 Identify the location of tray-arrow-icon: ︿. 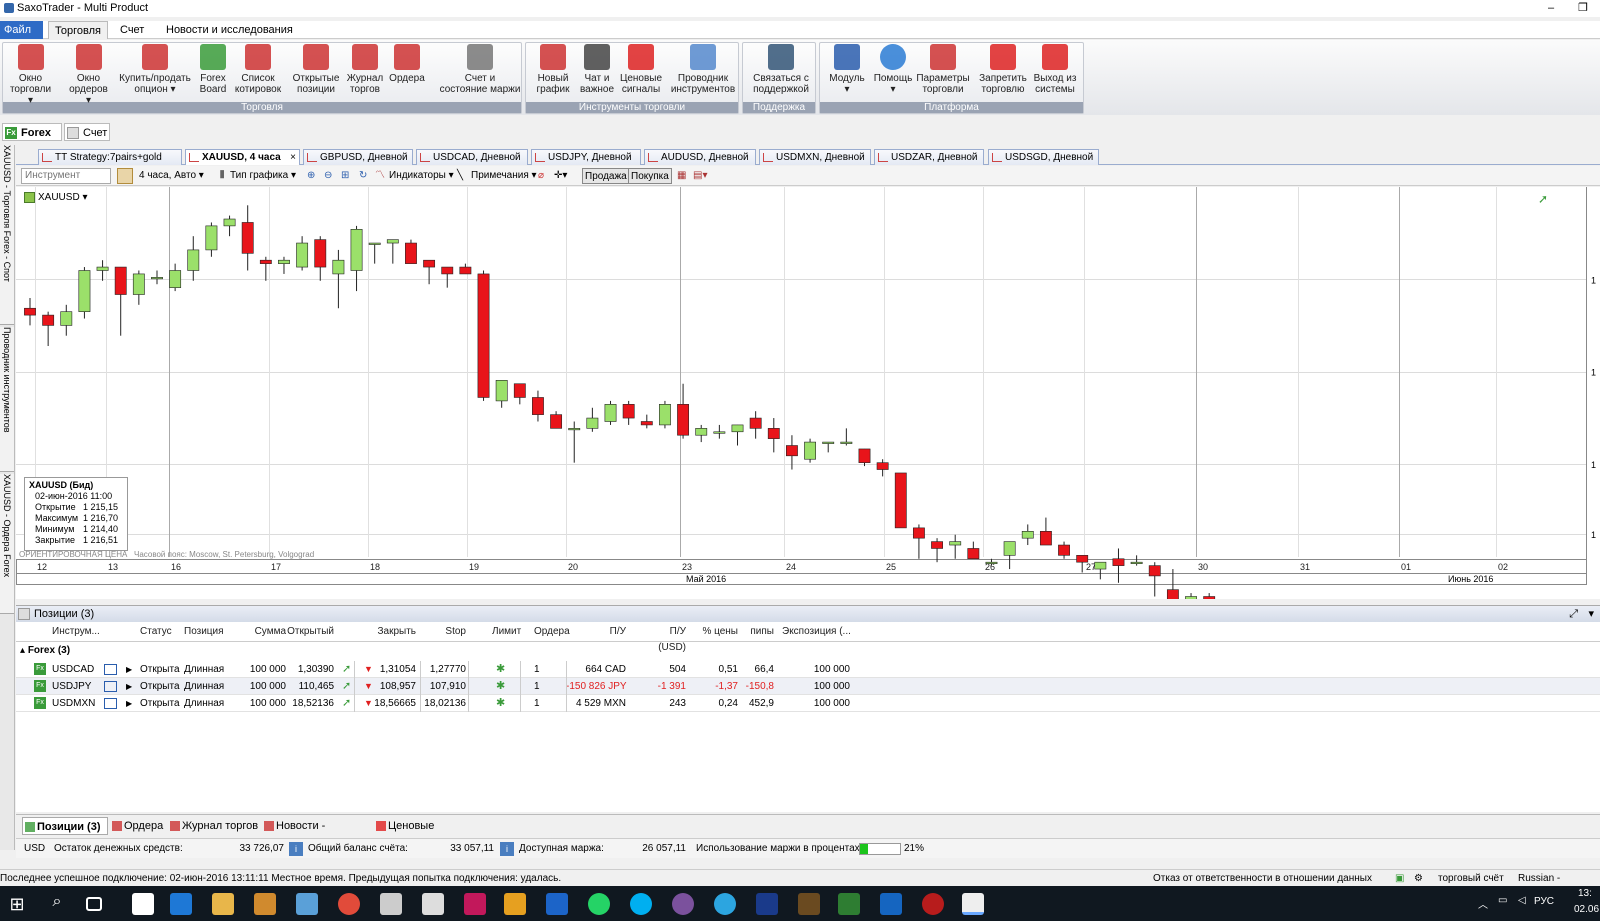
(1483, 903).